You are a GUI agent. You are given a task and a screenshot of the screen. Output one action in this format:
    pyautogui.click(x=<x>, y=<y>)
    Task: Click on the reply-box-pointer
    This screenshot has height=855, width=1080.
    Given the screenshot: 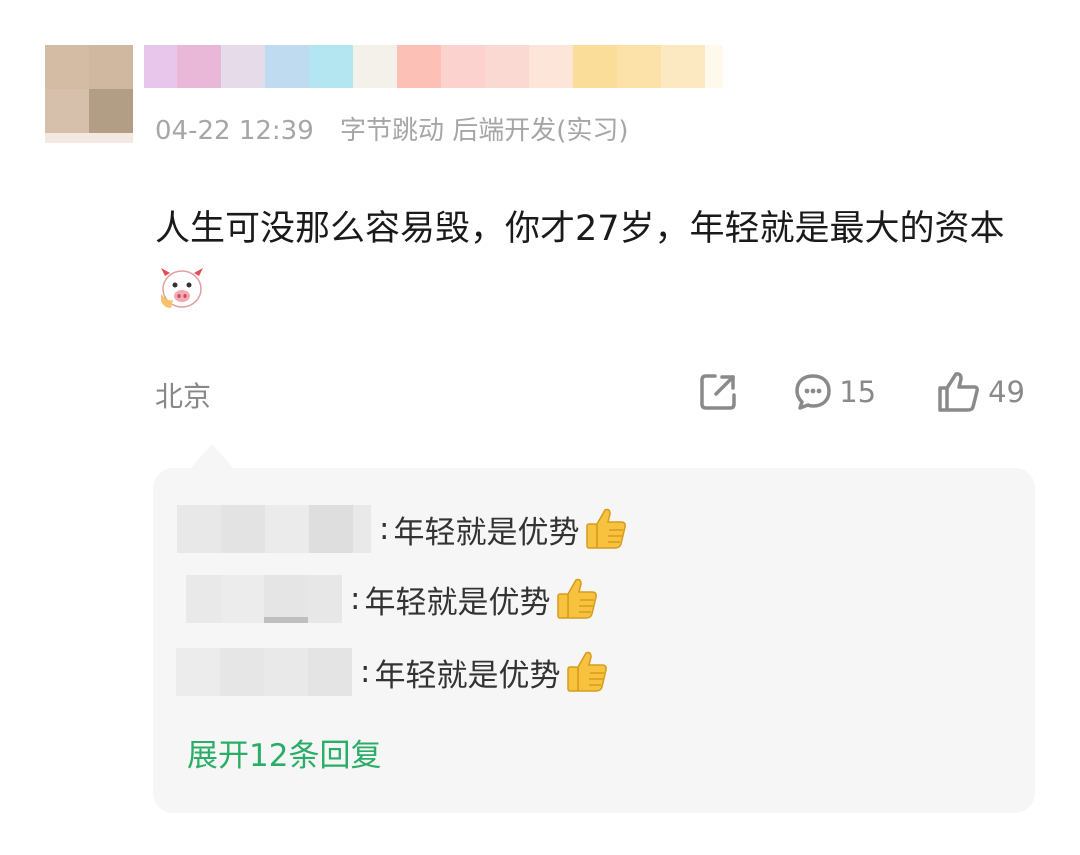 What is the action you would take?
    pyautogui.click(x=212, y=456)
    